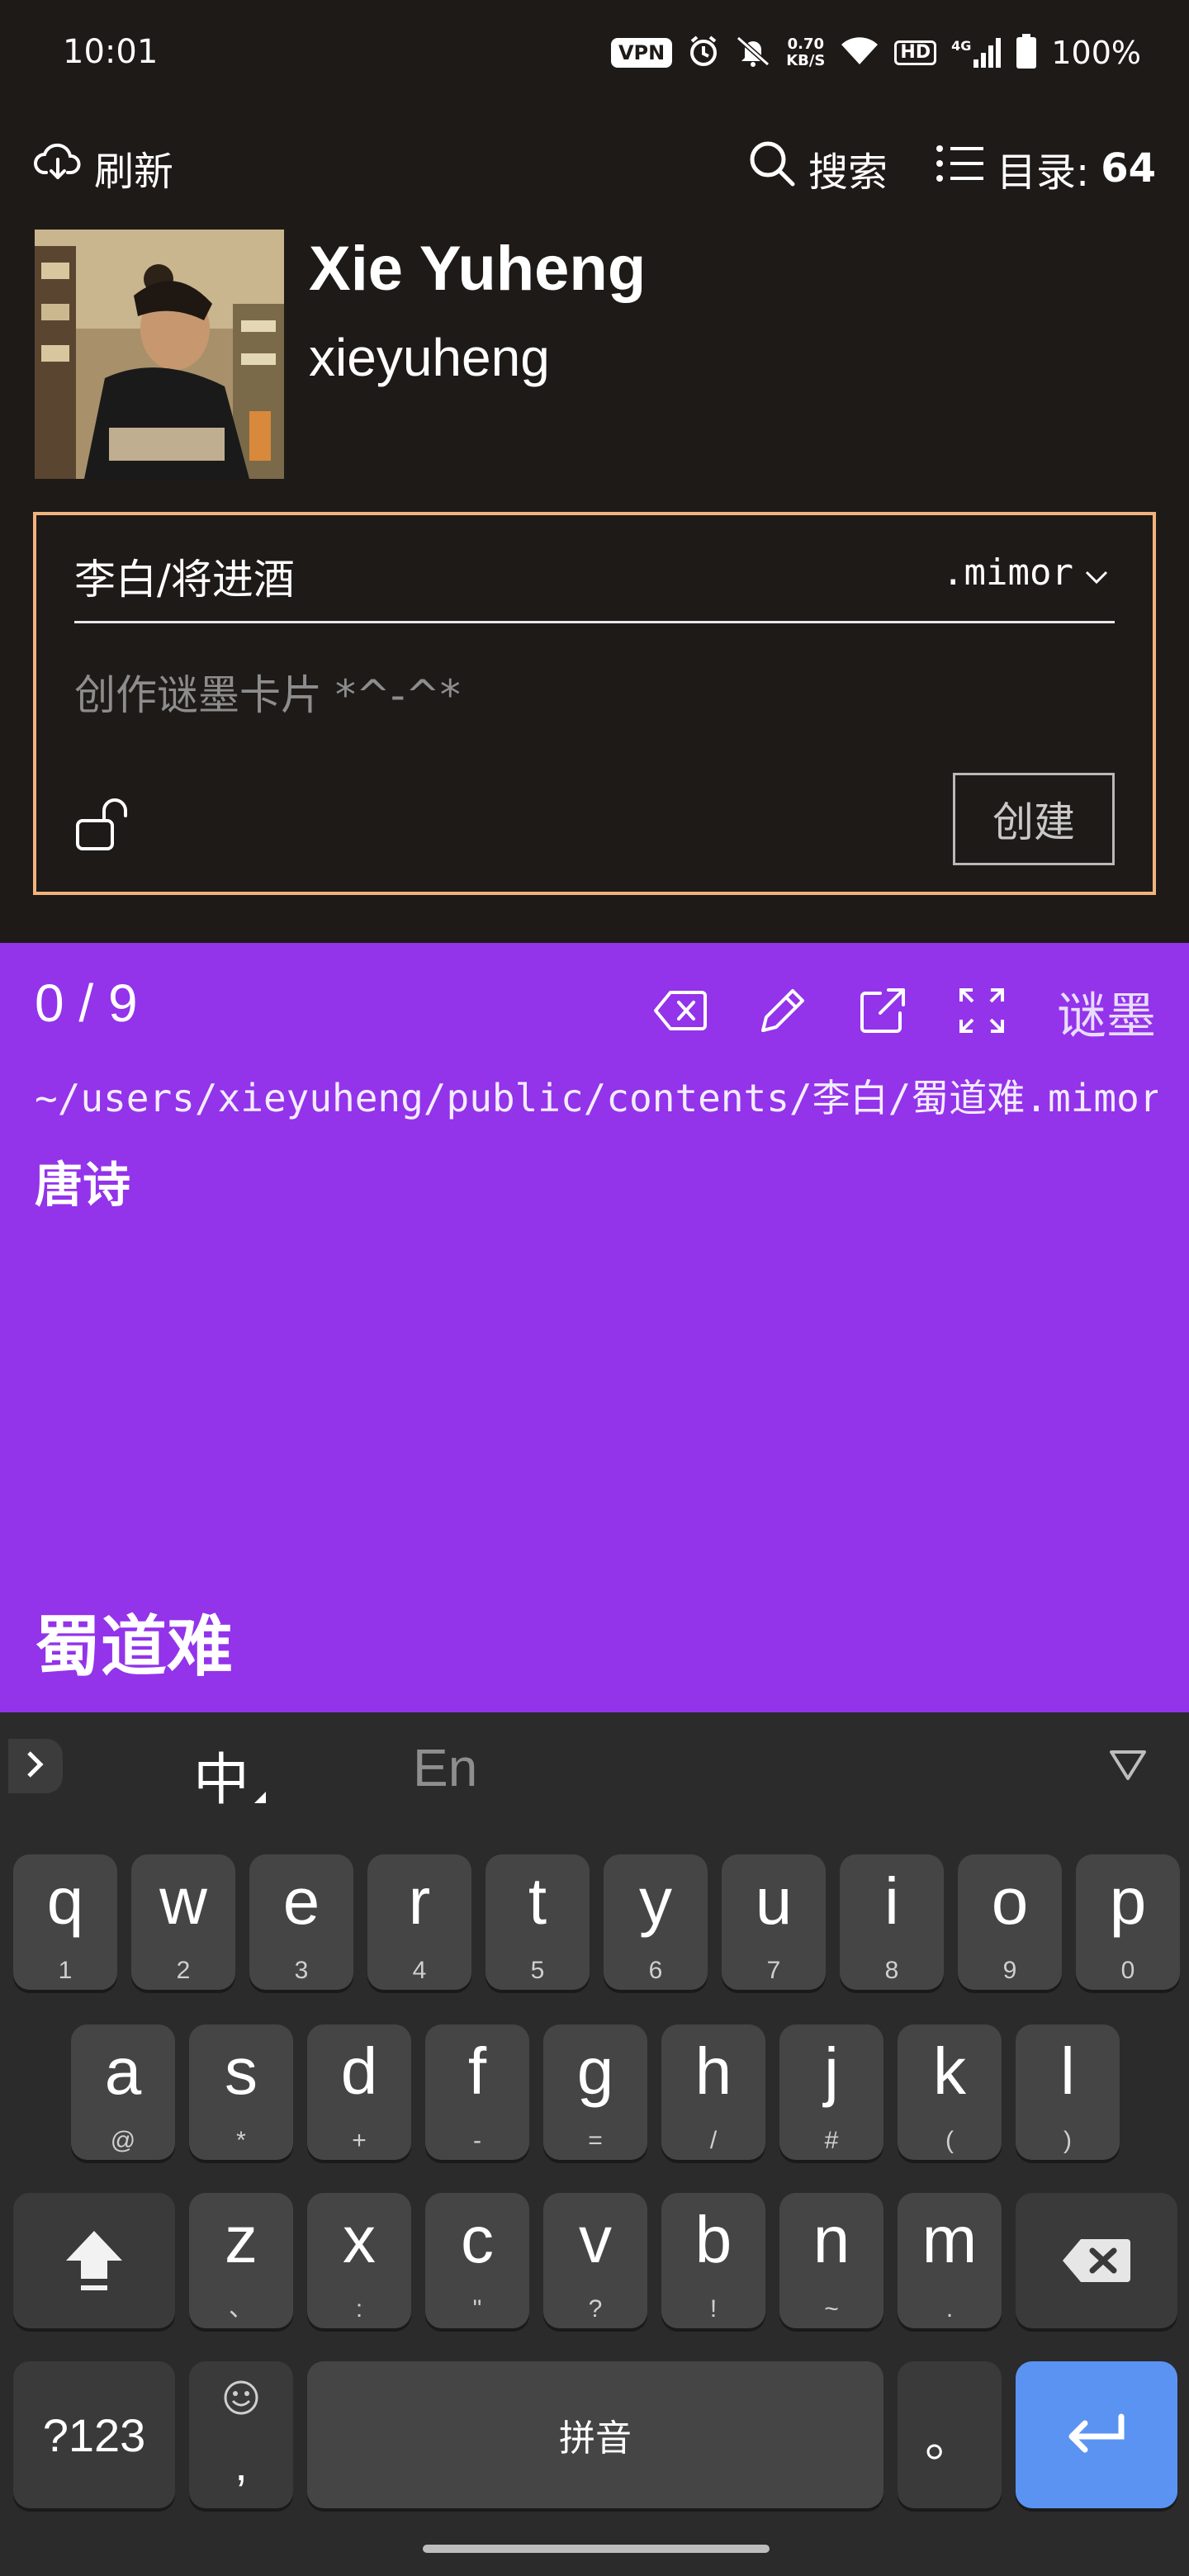 This screenshot has width=1189, height=2576. Describe the element at coordinates (883, 1012) in the screenshot. I see `external-link-icon` at that location.